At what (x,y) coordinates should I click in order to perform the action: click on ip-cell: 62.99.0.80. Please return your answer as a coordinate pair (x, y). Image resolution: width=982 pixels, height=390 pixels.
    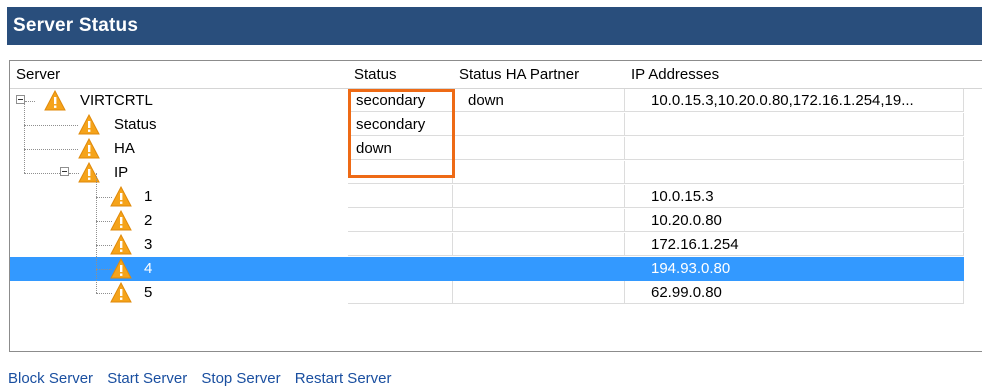
    Looking at the image, I should click on (794, 292).